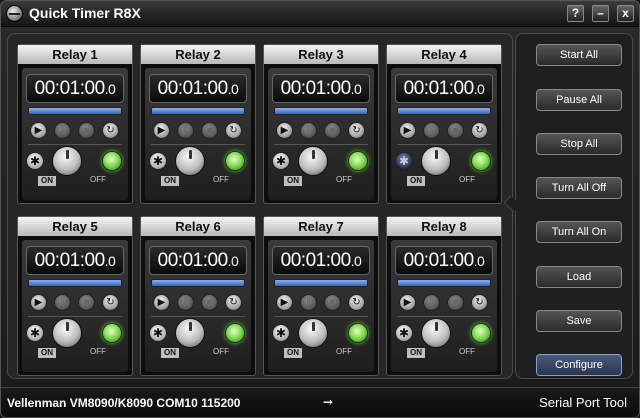 The height and width of the screenshot is (418, 640). Describe the element at coordinates (579, 365) in the screenshot. I see `configure-button: Configure` at that location.